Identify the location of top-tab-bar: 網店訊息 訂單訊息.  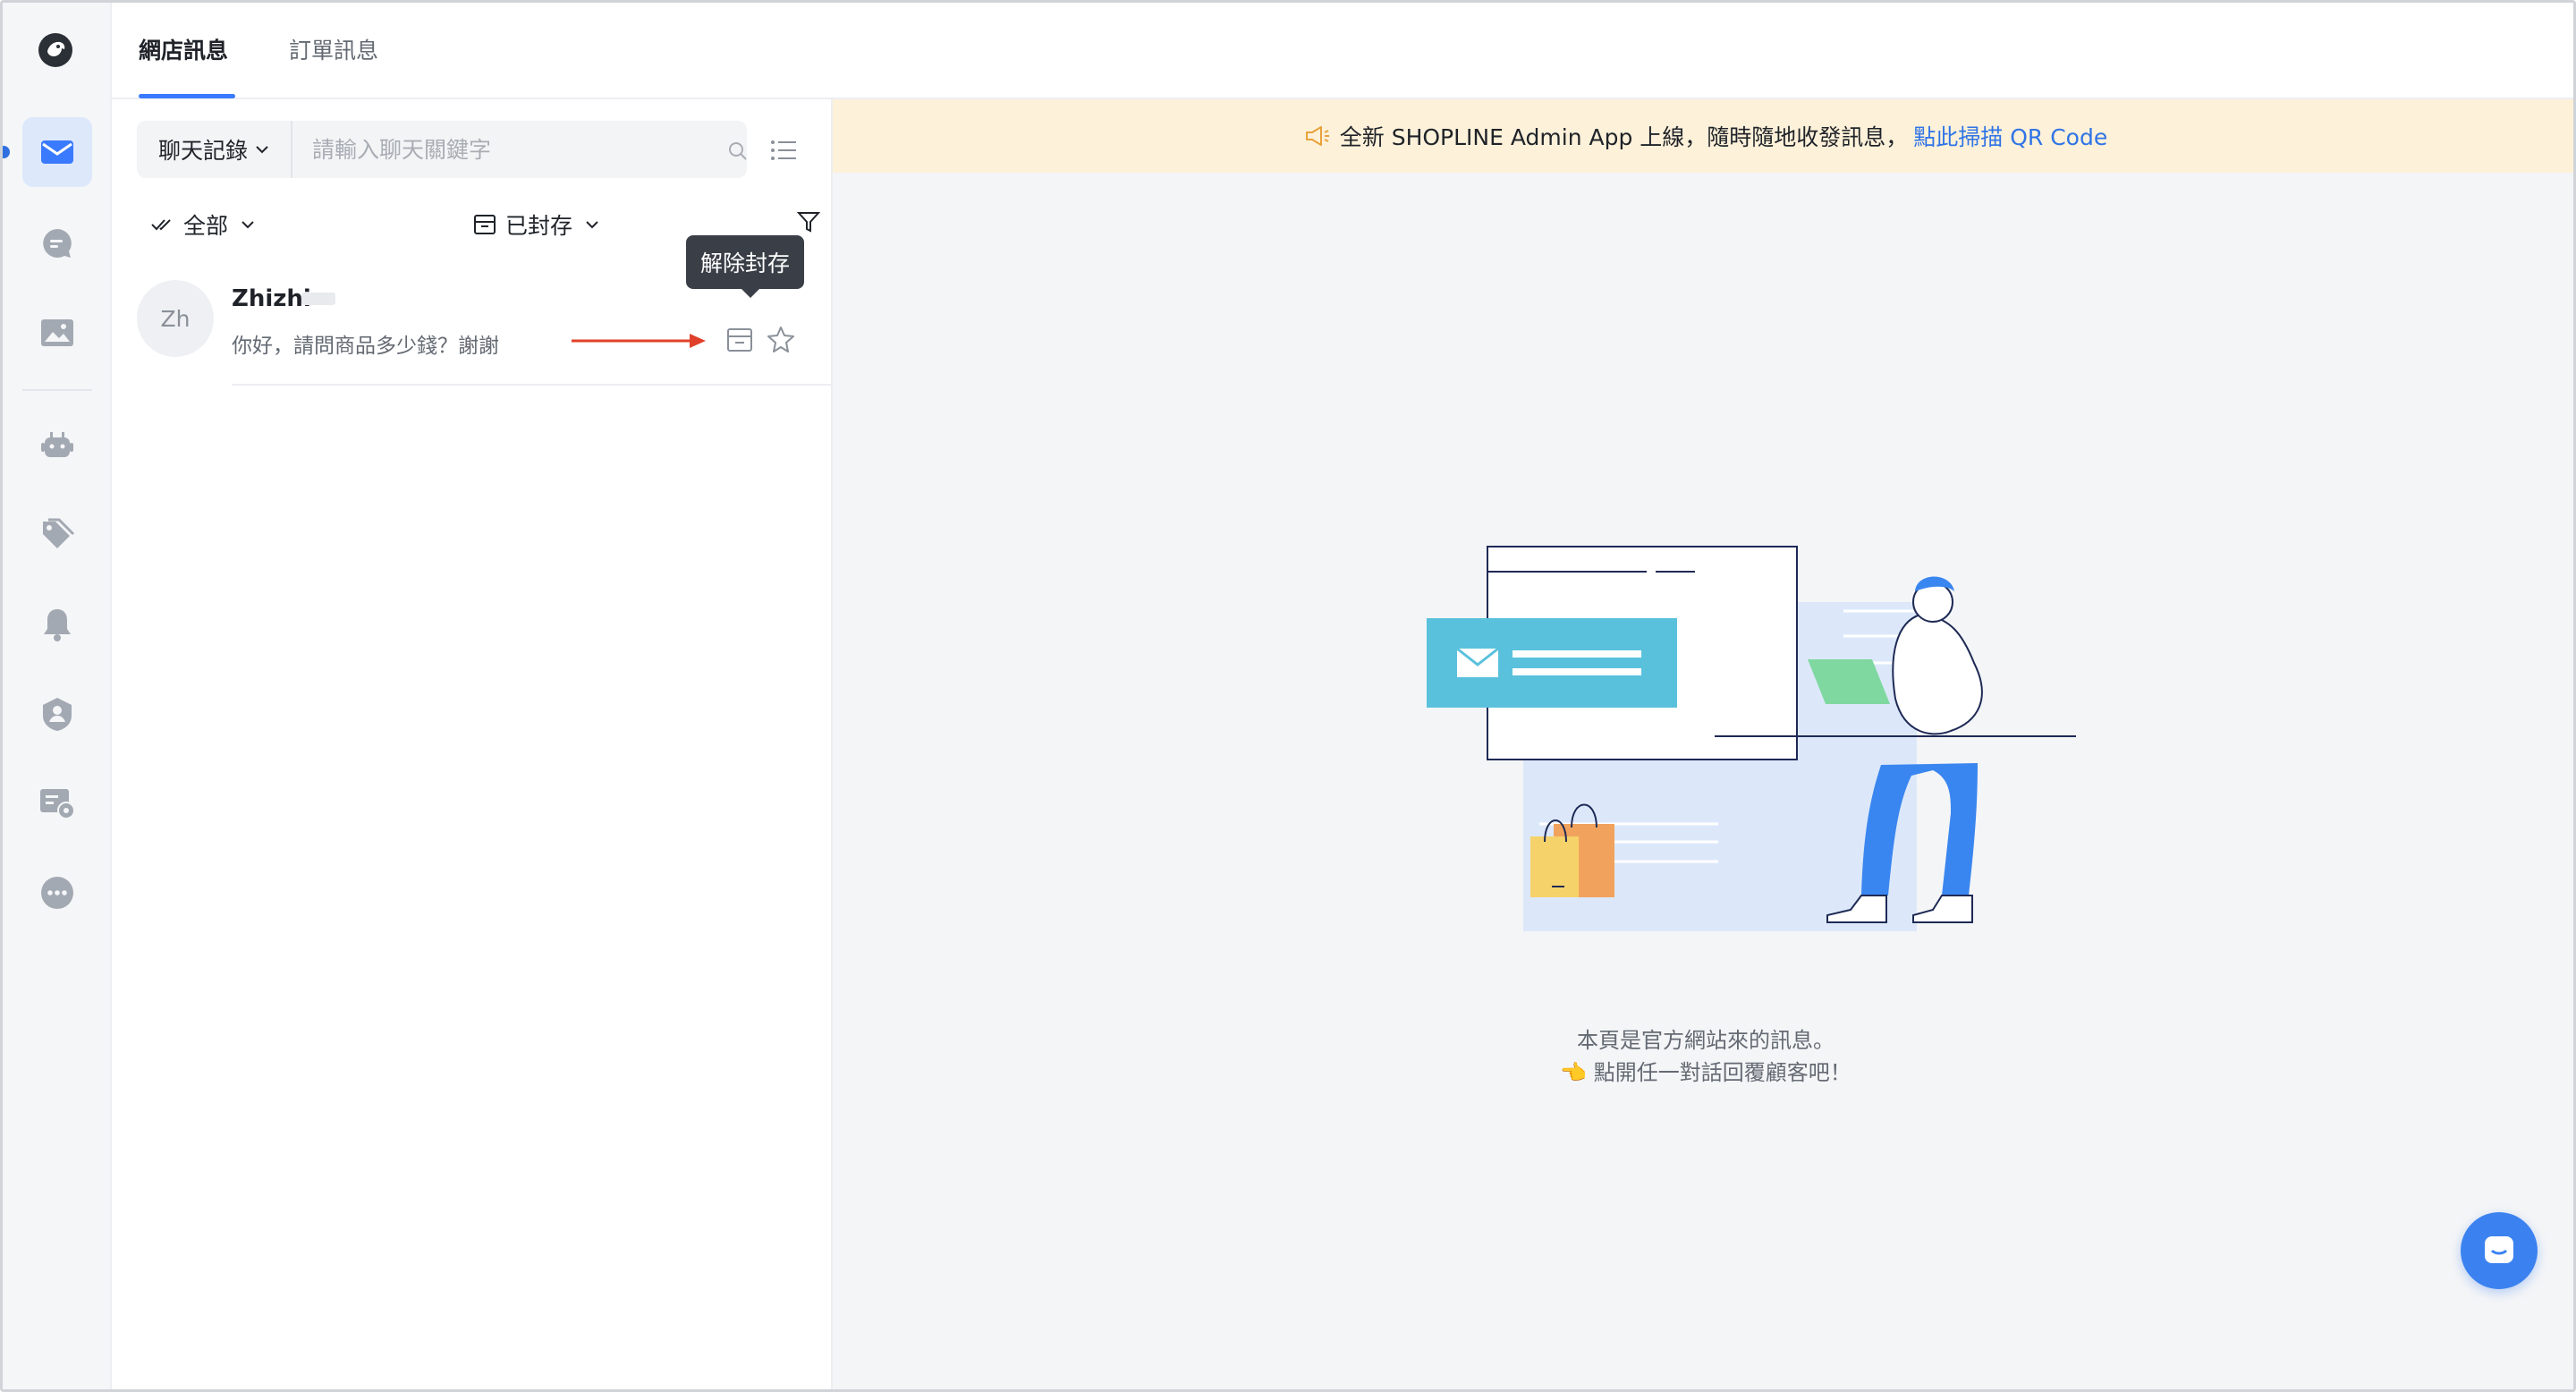
(1342, 51).